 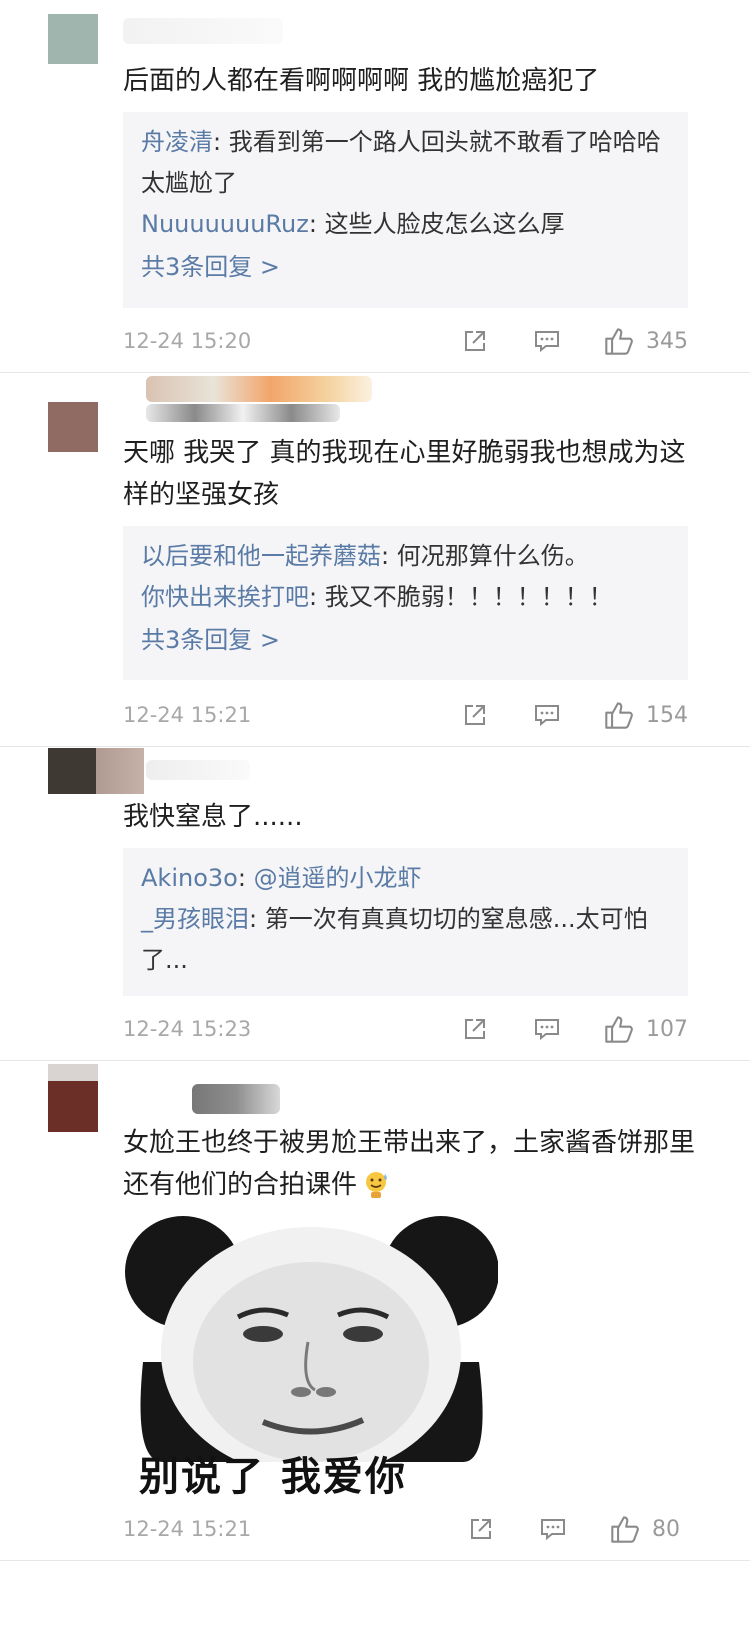 What do you see at coordinates (667, 715) in the screenshot?
I see `like-count: 154` at bounding box center [667, 715].